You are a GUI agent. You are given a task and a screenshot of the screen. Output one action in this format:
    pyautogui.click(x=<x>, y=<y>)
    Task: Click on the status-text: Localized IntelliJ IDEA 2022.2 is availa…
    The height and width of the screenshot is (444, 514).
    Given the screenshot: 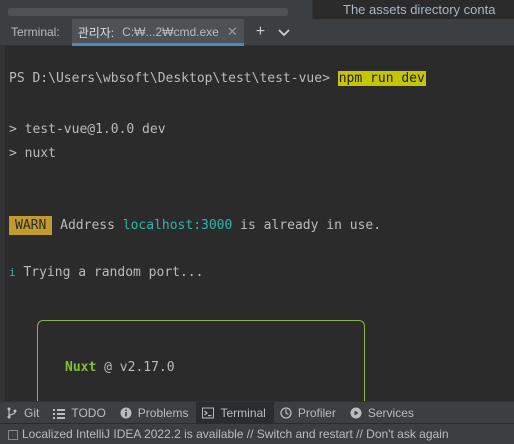 What is the action you would take?
    pyautogui.click(x=235, y=434)
    